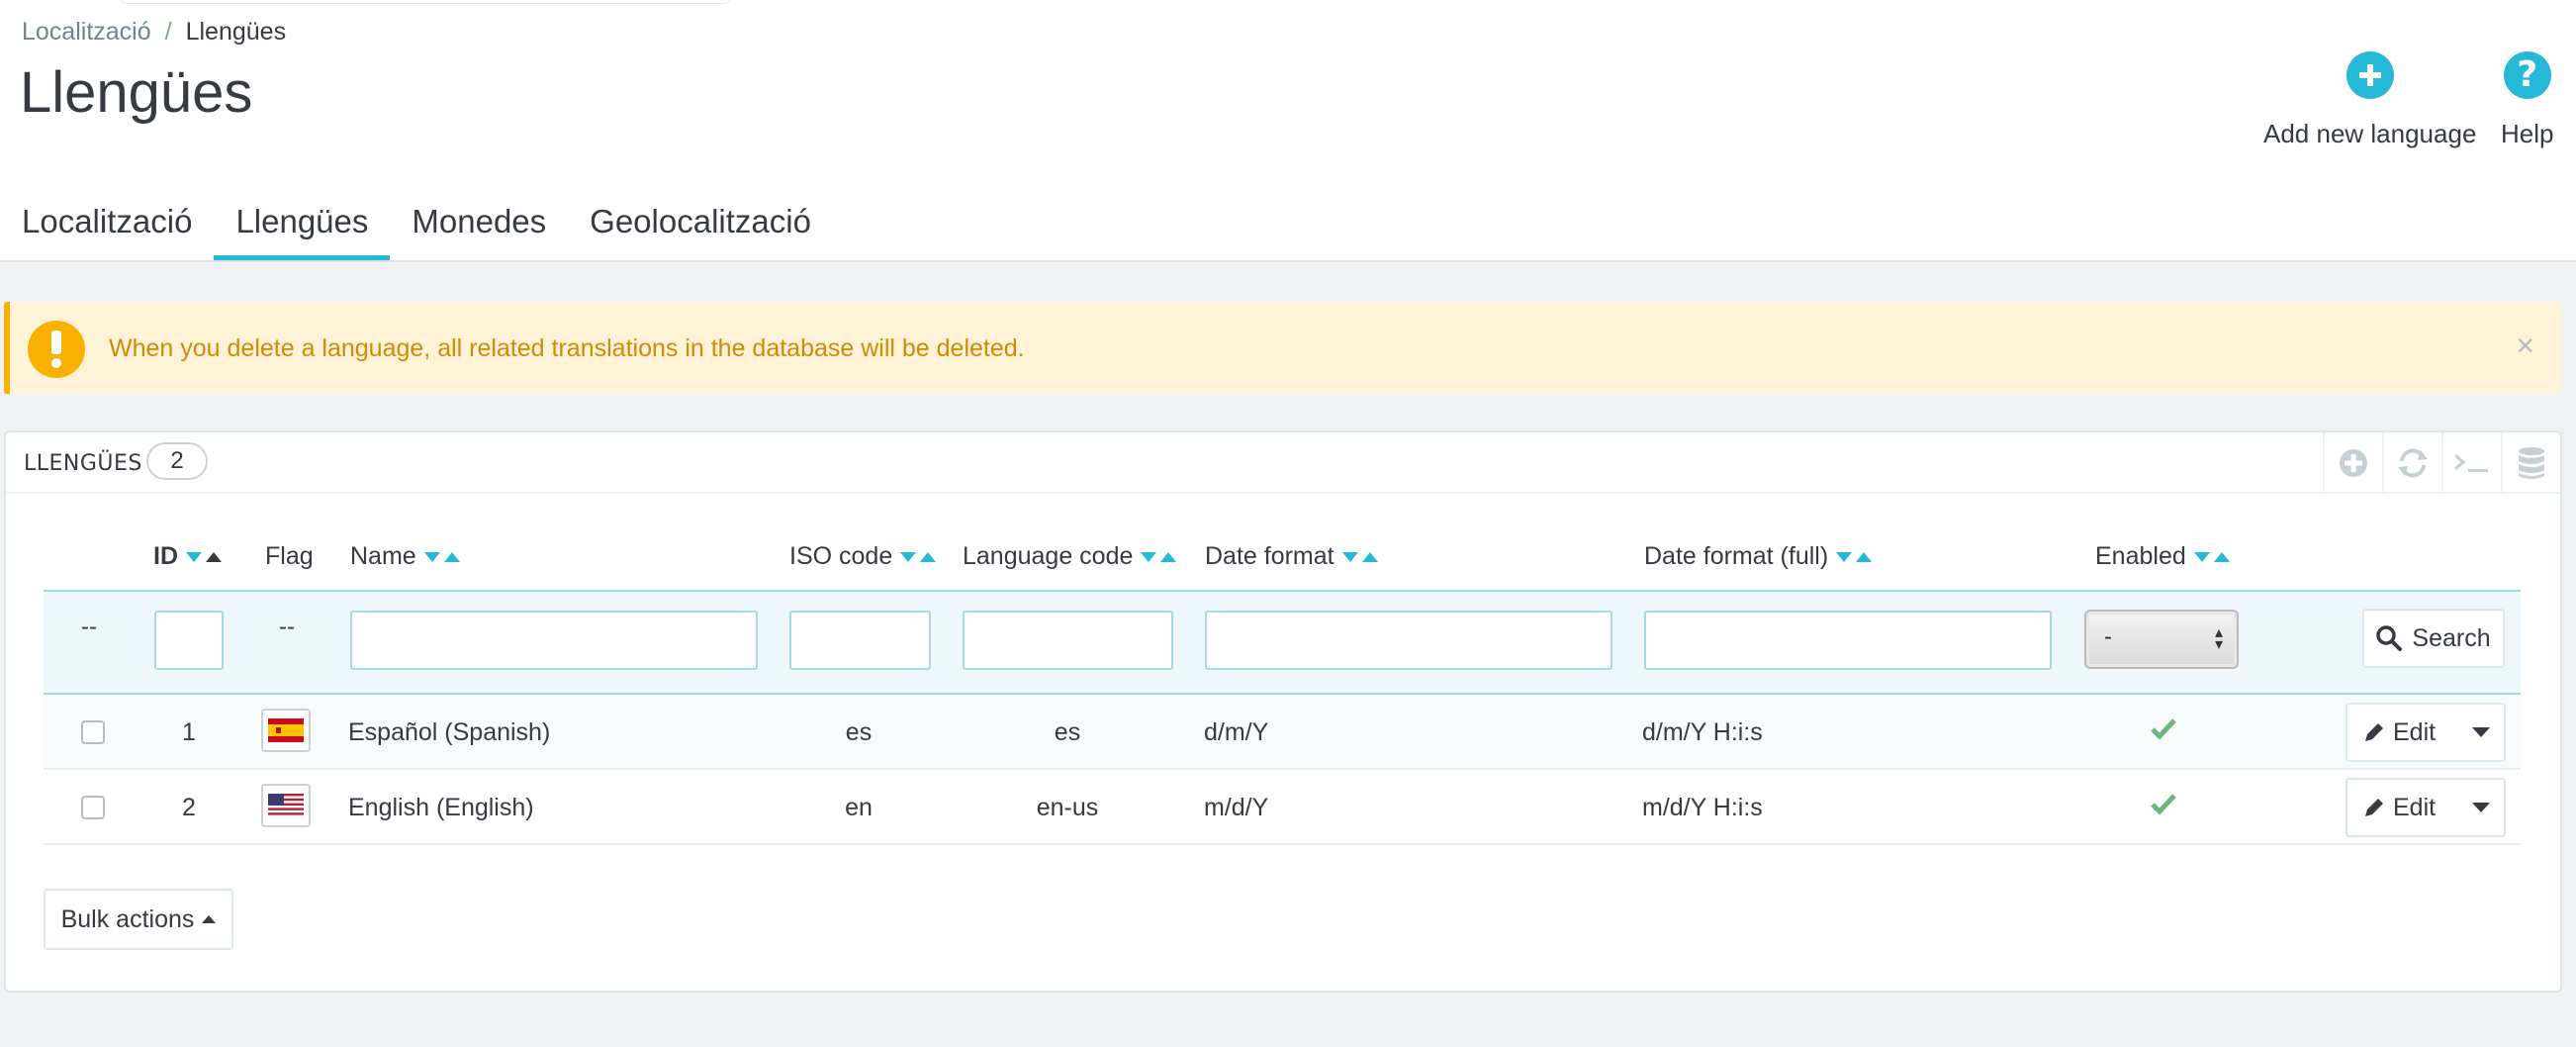 This screenshot has width=2576, height=1047. Describe the element at coordinates (286, 805) in the screenshot. I see `usa-flag-icon` at that location.